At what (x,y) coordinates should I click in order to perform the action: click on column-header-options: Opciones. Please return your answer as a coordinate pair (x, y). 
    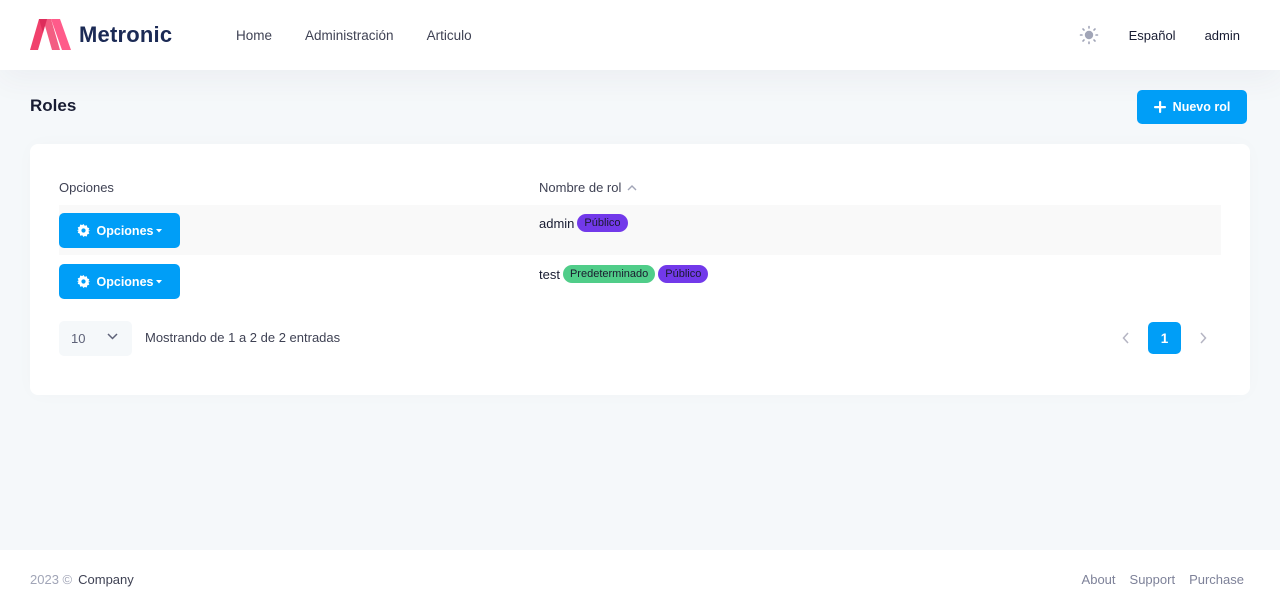
    Looking at the image, I should click on (86, 187).